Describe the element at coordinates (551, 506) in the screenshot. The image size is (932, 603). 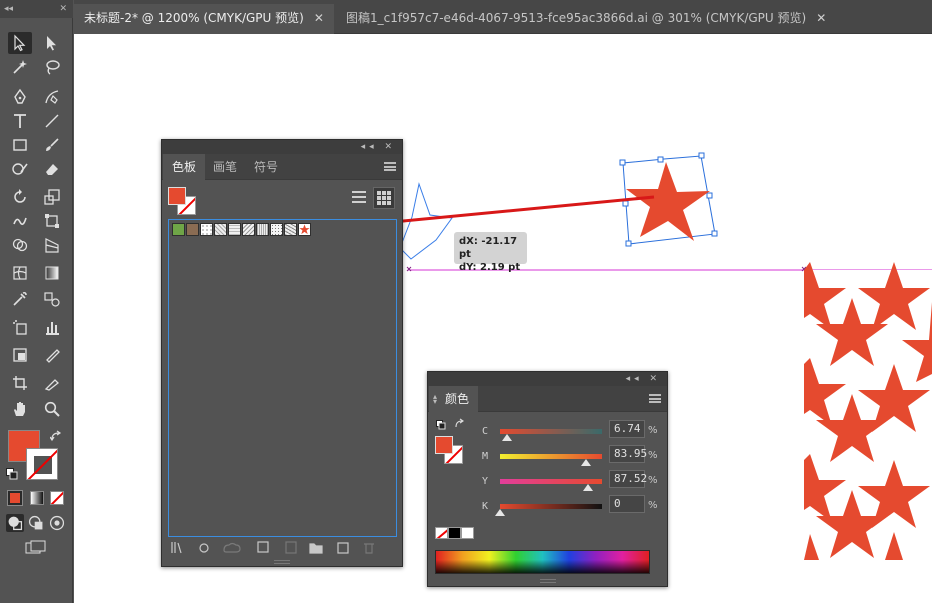
I see `slider-track-k` at that location.